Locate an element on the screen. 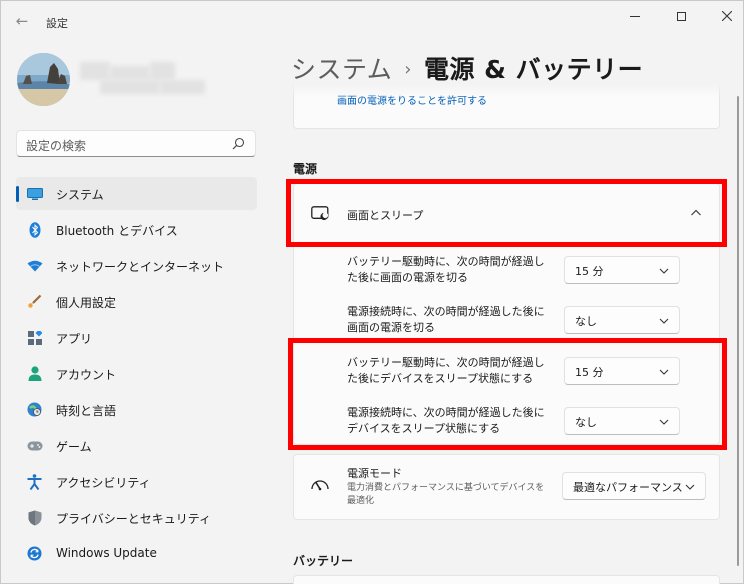 This screenshot has width=744, height=584. breadcrumb-parent: システム is located at coordinates (341, 69).